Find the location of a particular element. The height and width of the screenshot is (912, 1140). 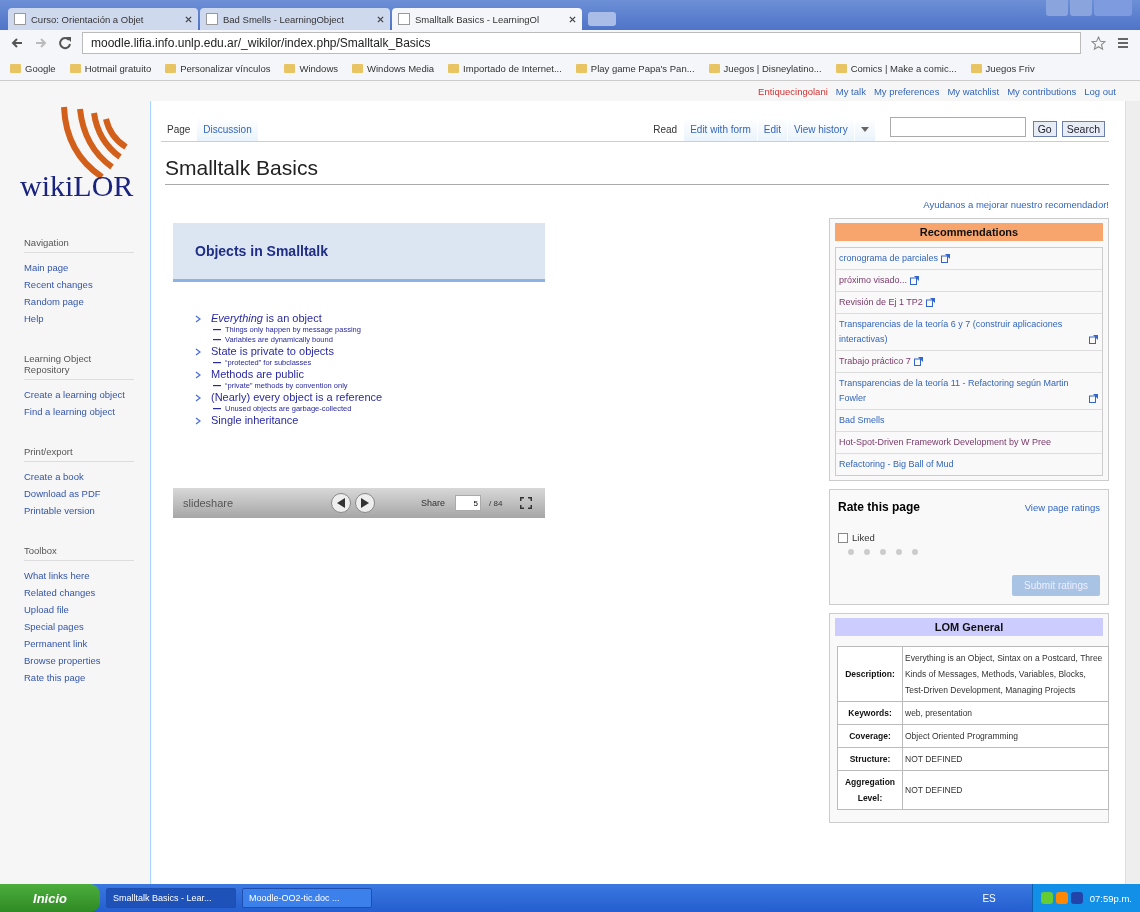

sidebar-heading: Navigation is located at coordinates (79, 245).